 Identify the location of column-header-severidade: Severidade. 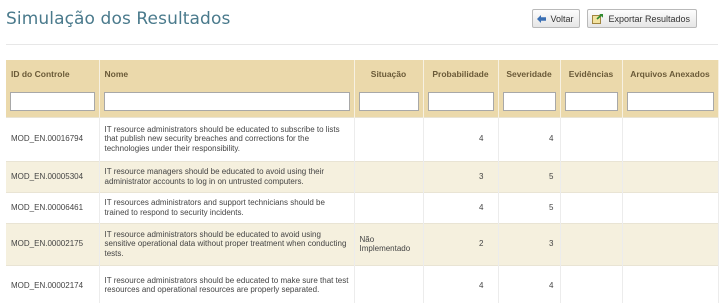
(529, 73).